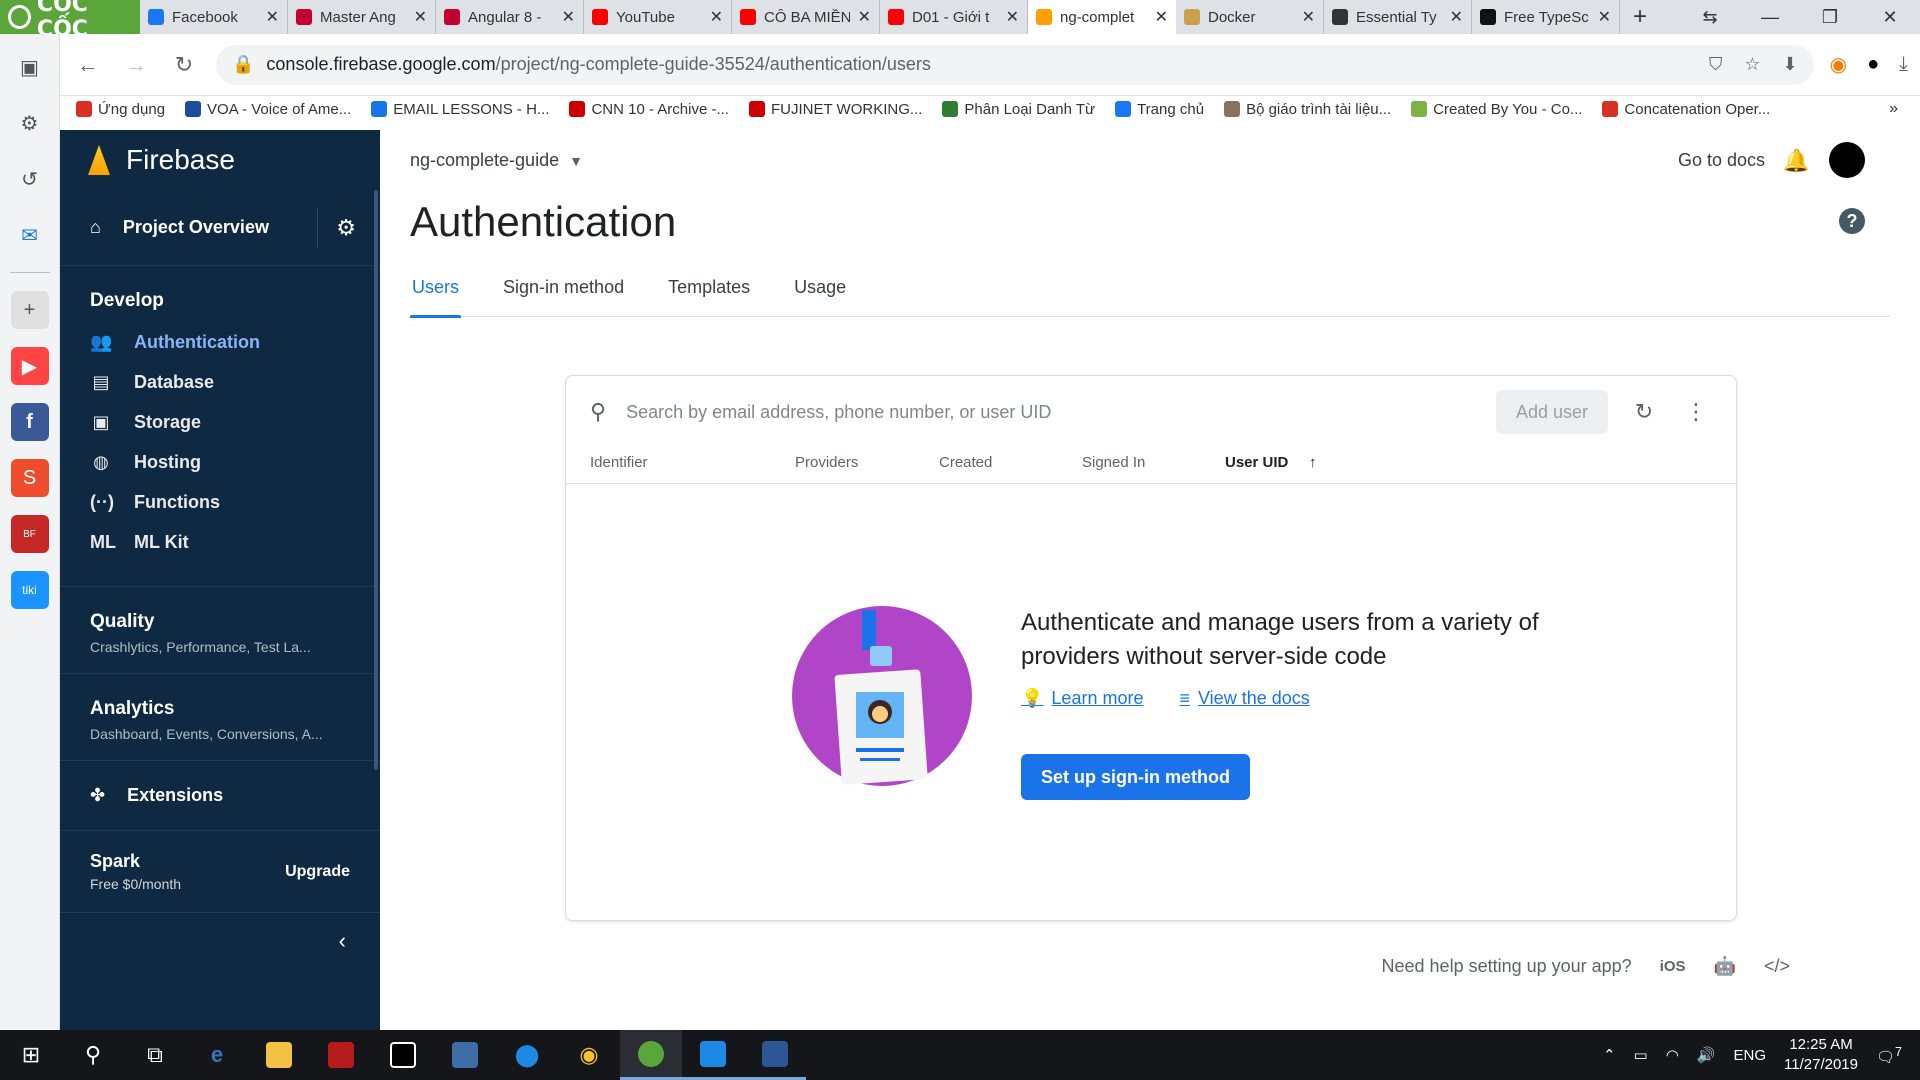 The width and height of the screenshot is (1920, 1080). I want to click on setup-sign-in-method-button: Set up sign-in method, so click(1135, 777).